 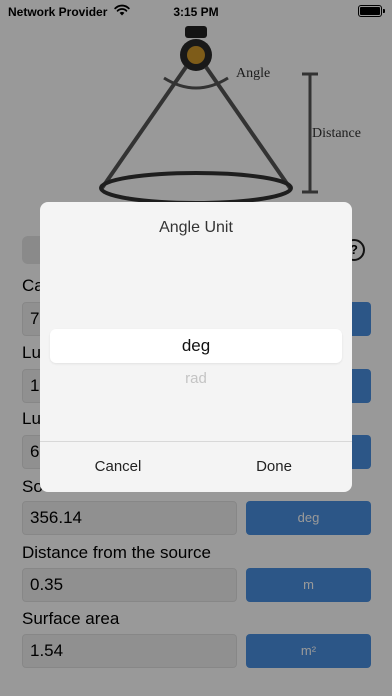 What do you see at coordinates (118, 467) in the screenshot?
I see `cancel-button: Cancel` at bounding box center [118, 467].